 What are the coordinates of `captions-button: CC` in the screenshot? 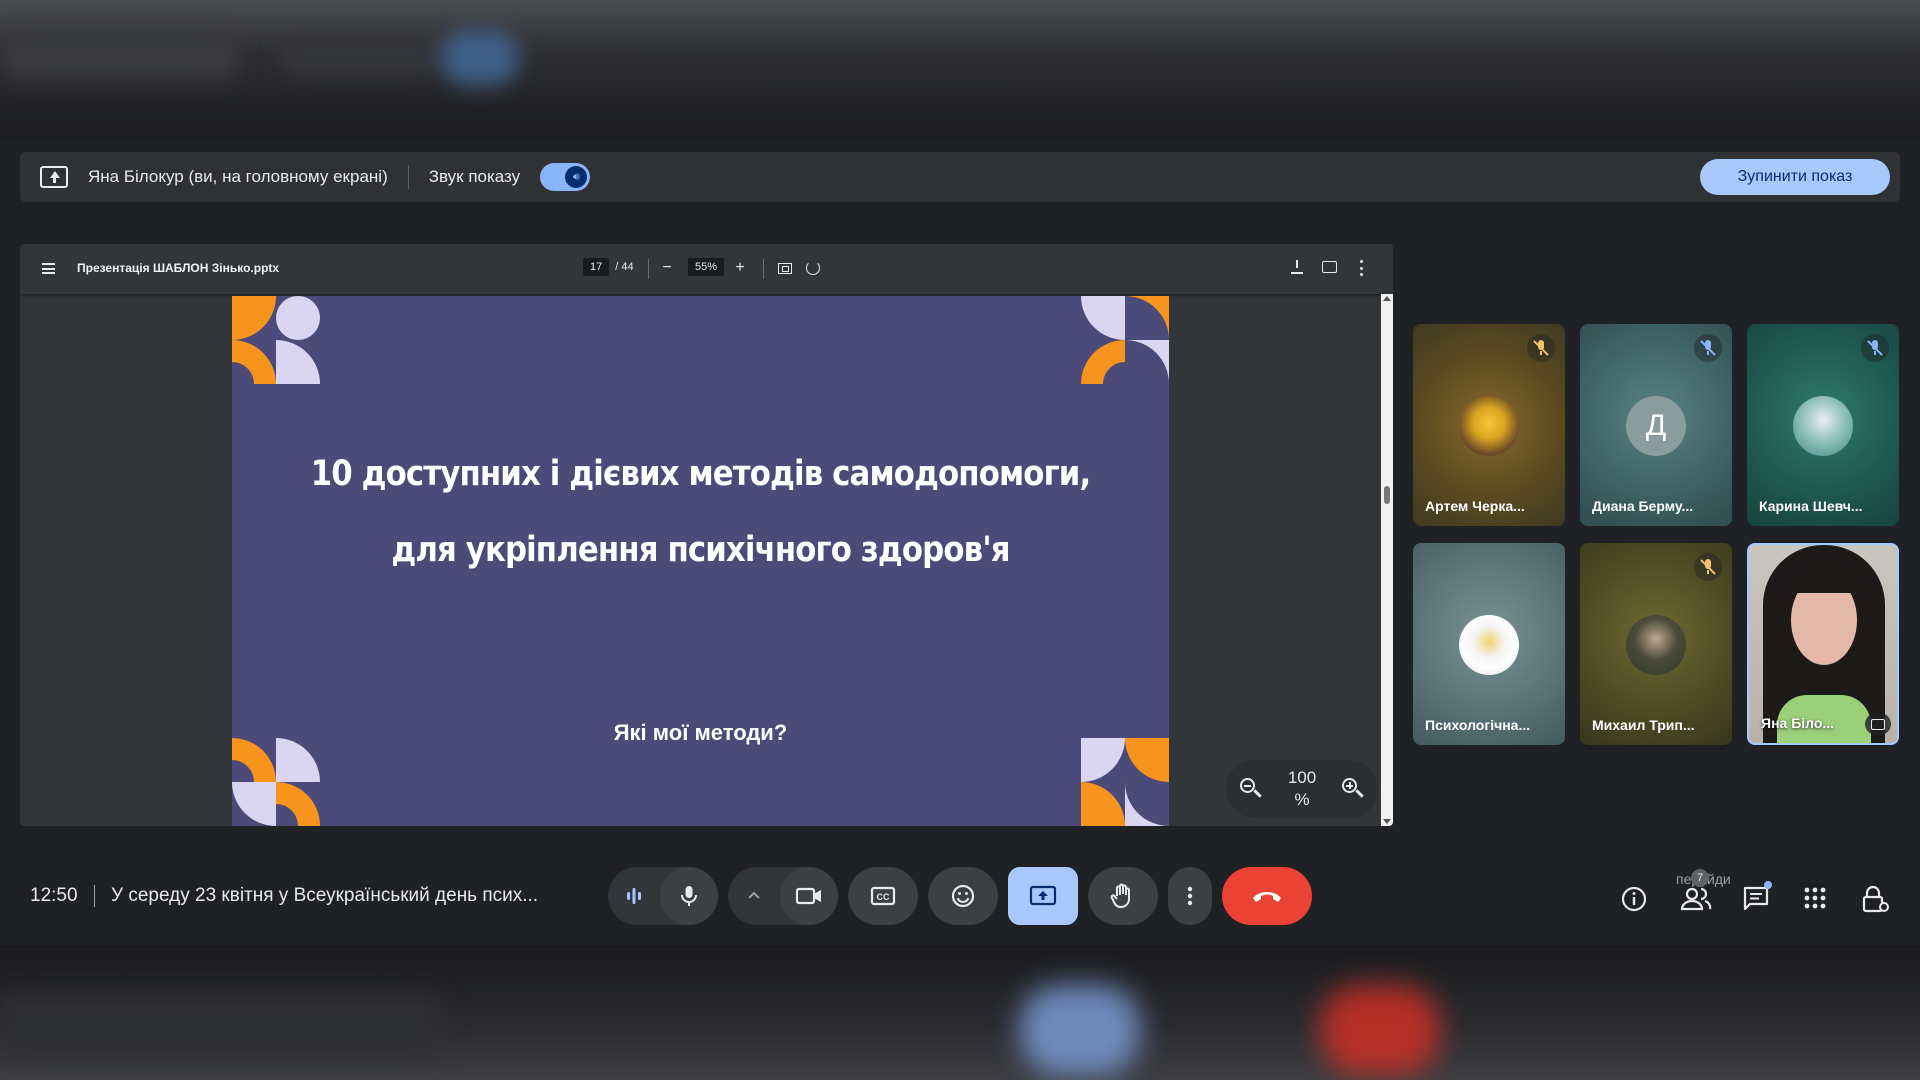 It's located at (883, 896).